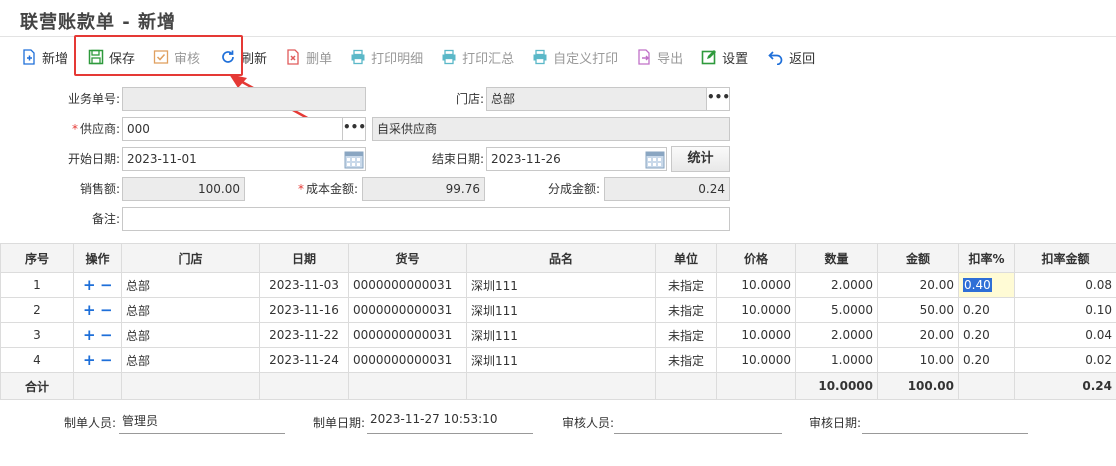 The height and width of the screenshot is (466, 1116). I want to click on approve-button: 审核, so click(176, 57).